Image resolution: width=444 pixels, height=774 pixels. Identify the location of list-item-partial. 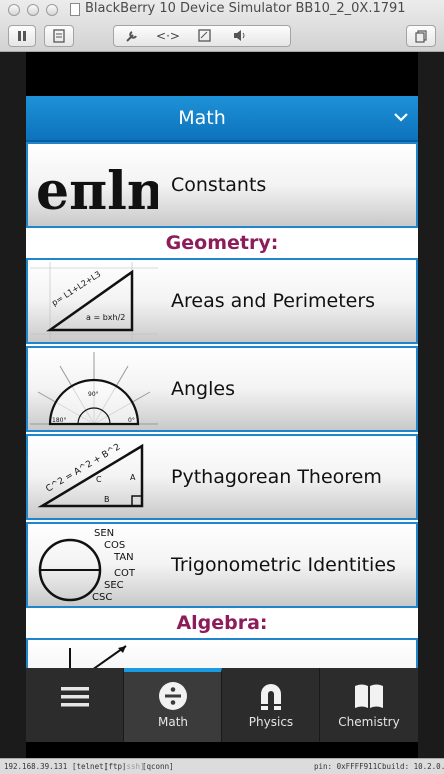
(222, 653).